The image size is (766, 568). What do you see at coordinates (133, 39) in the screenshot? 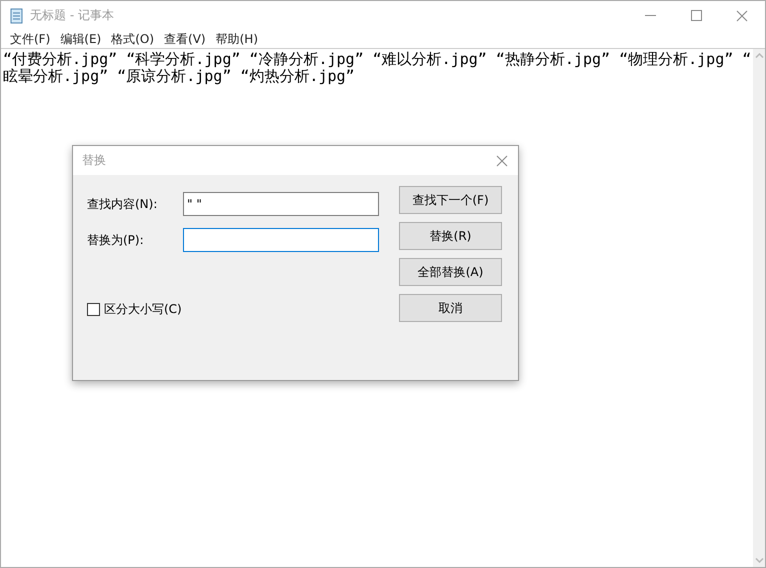
I see `menu-item: 格式(O)` at bounding box center [133, 39].